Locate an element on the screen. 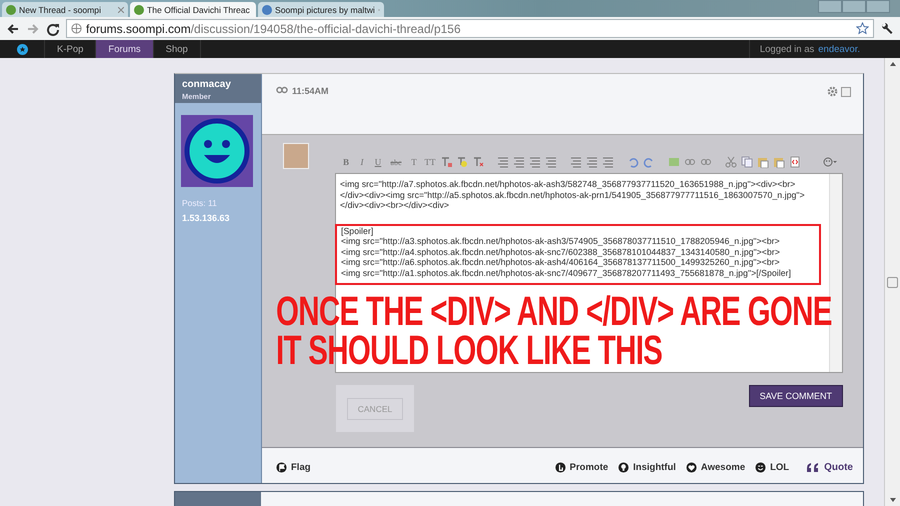 This screenshot has height=506, width=900. post-count: Posts: 11 is located at coordinates (200, 203).